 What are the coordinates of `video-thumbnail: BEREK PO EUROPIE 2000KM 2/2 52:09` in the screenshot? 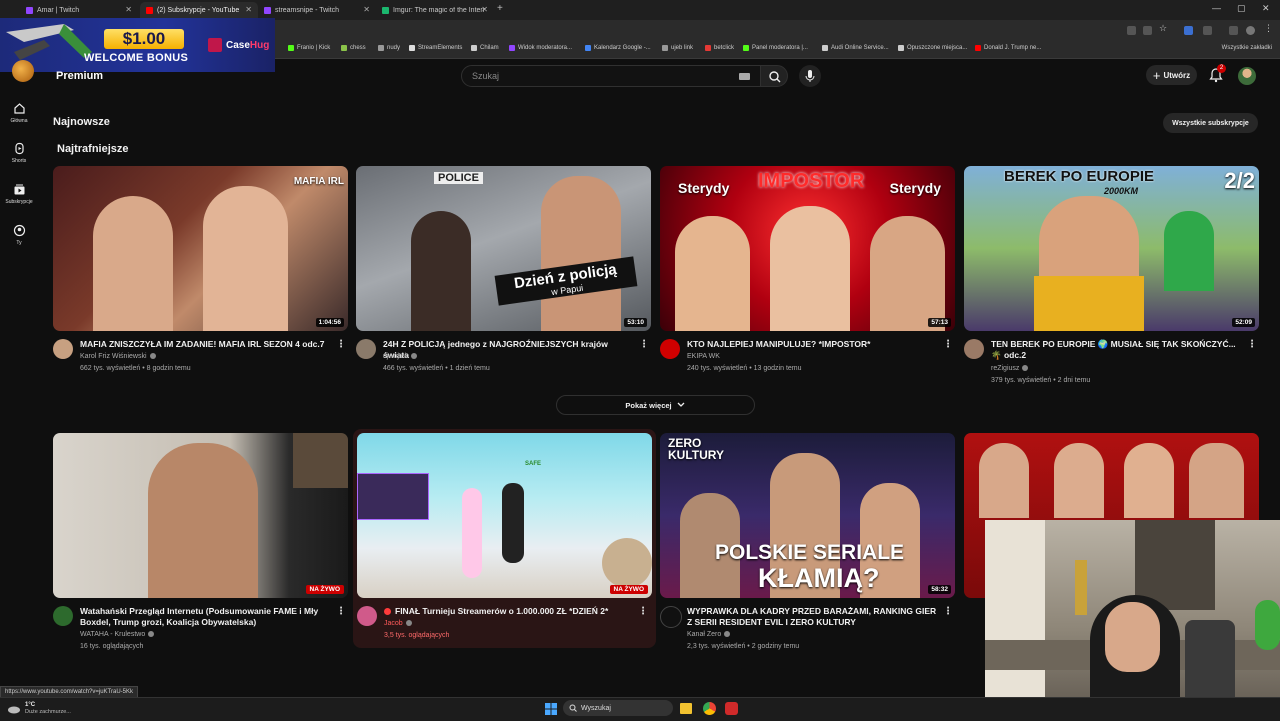 It's located at (1111, 248).